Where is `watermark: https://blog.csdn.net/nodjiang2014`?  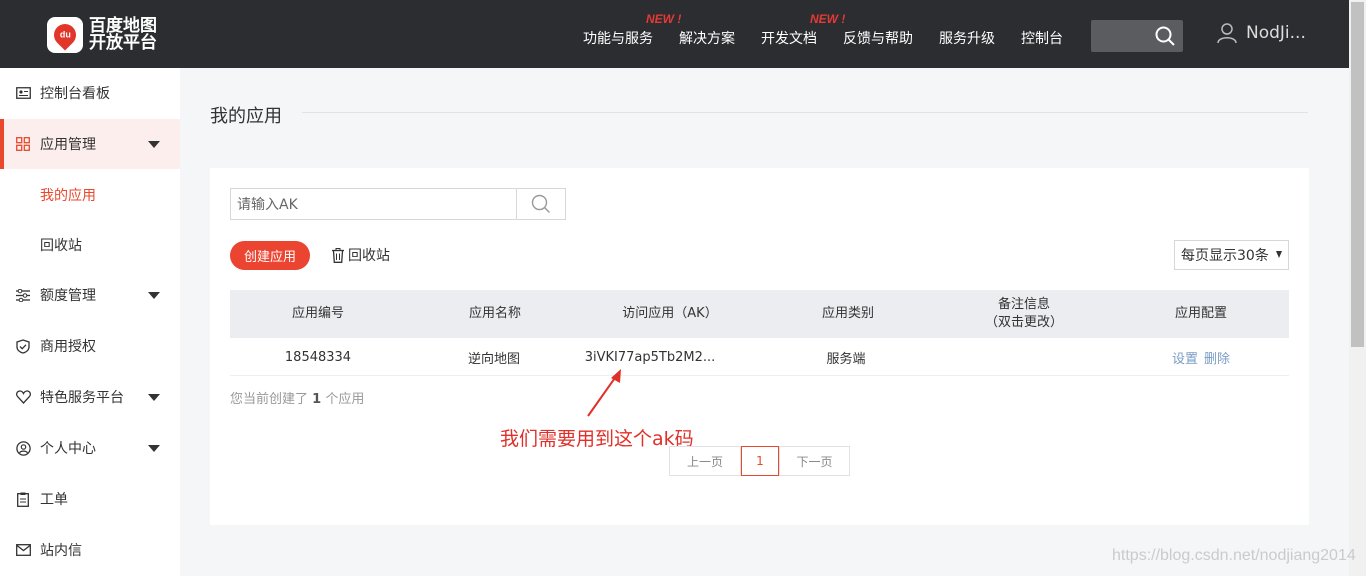 watermark: https://blog.csdn.net/nodjiang2014 is located at coordinates (1234, 555).